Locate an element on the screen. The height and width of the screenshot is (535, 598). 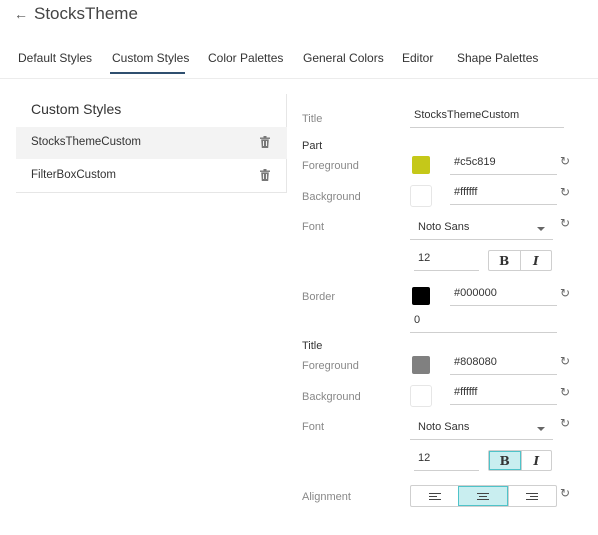
tab-editor: Editor is located at coordinates (417, 58).